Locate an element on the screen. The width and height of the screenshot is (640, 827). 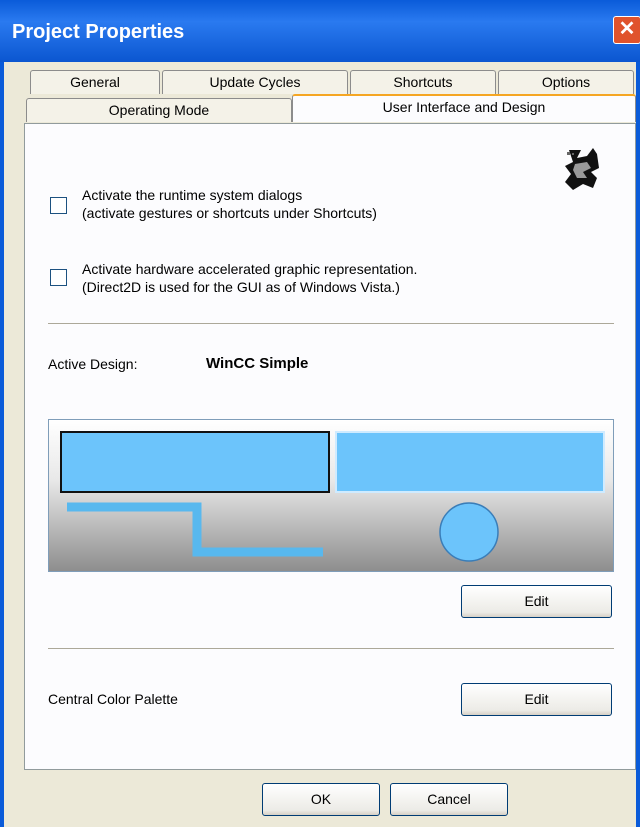
close-button: ✕ is located at coordinates (626, 30).